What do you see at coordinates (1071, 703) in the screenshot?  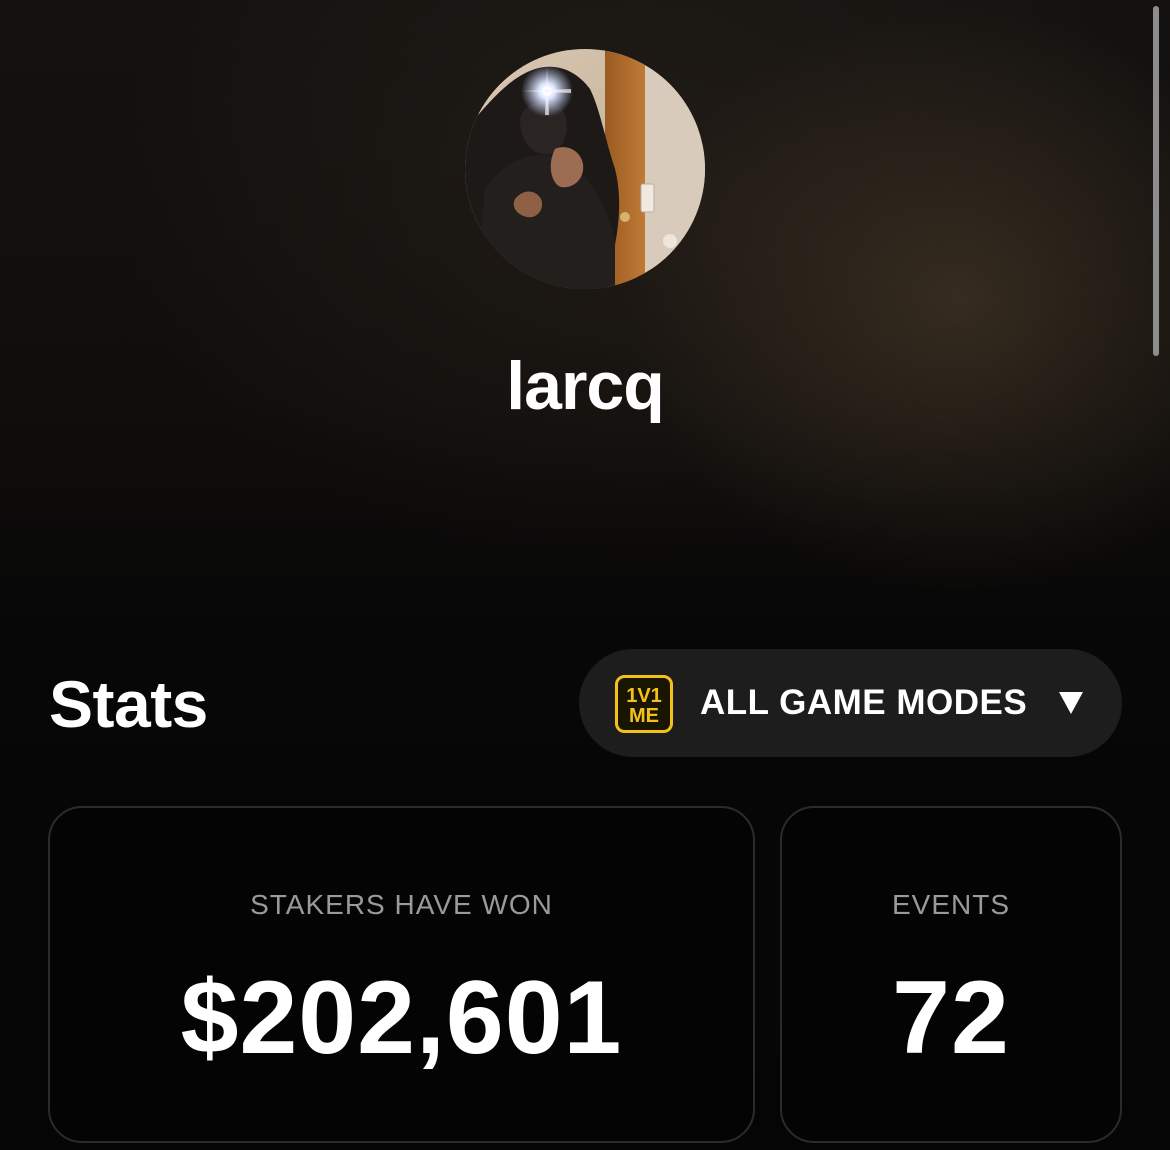 I see `caret-down-icon` at bounding box center [1071, 703].